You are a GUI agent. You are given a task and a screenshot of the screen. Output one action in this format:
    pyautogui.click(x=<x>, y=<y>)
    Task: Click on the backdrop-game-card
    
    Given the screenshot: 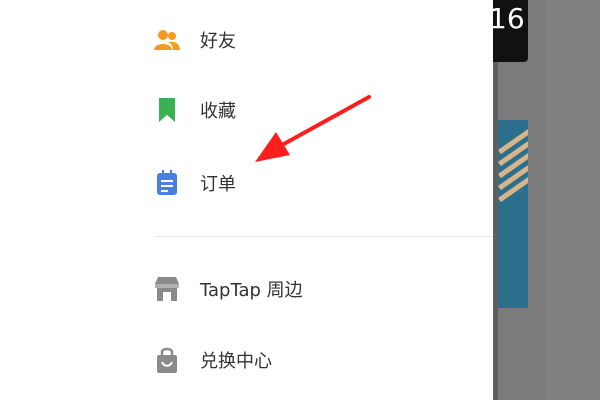 What is the action you would take?
    pyautogui.click(x=513, y=214)
    